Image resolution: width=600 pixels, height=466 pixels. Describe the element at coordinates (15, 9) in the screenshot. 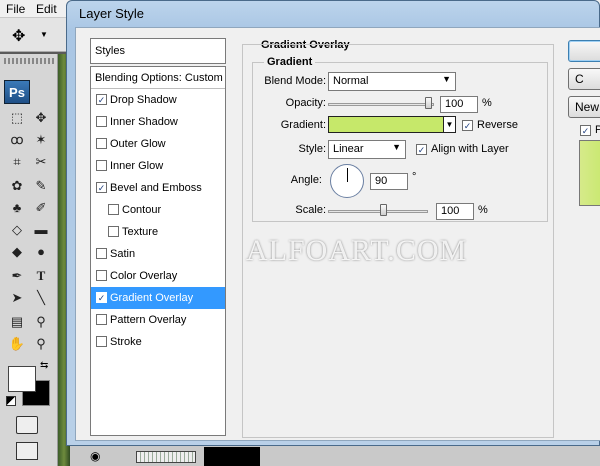

I see `menu-file: File` at that location.